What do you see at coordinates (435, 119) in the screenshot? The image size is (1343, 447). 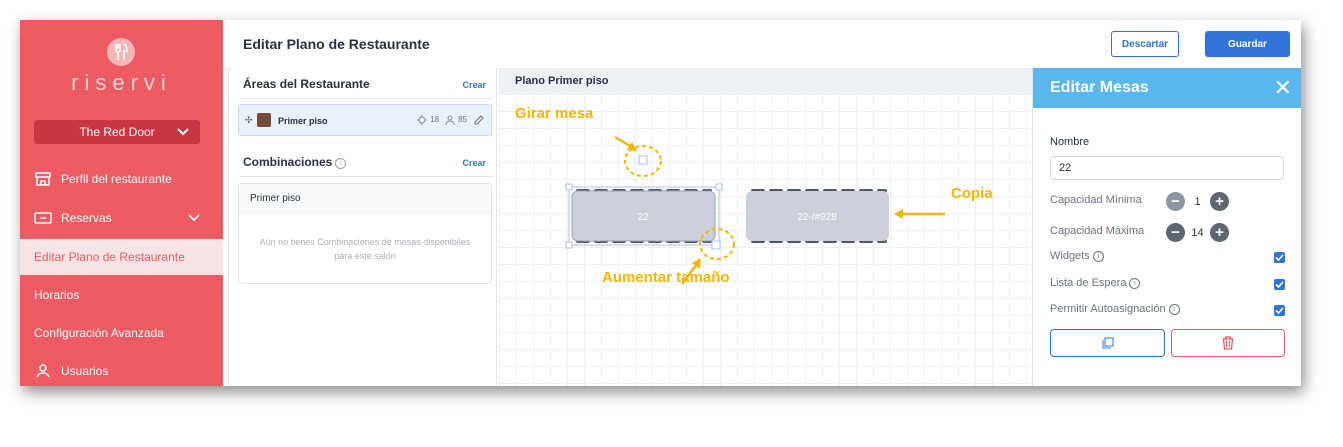 I see `area-table-count: 18` at bounding box center [435, 119].